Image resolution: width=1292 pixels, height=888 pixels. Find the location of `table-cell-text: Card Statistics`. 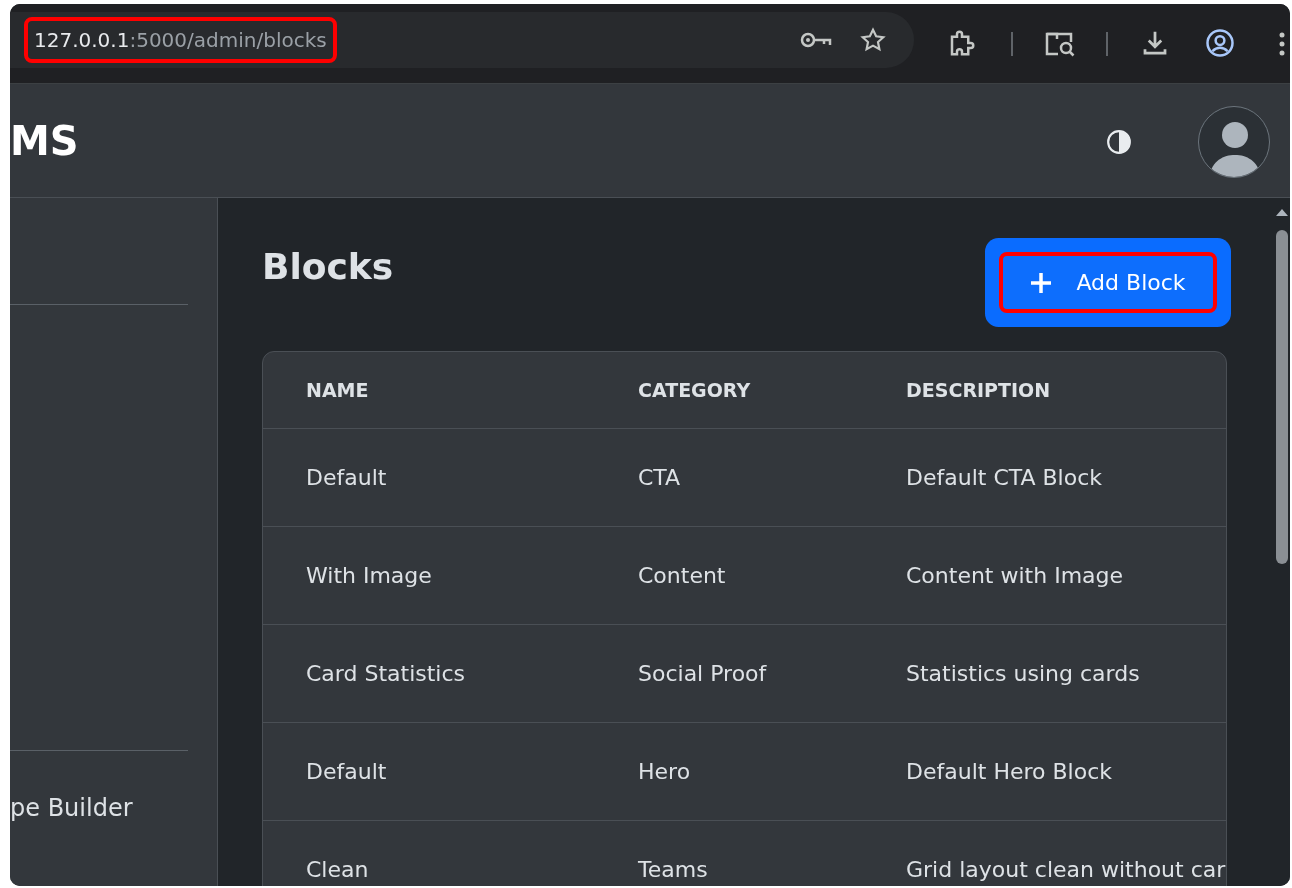

table-cell-text: Card Statistics is located at coordinates (386, 674).